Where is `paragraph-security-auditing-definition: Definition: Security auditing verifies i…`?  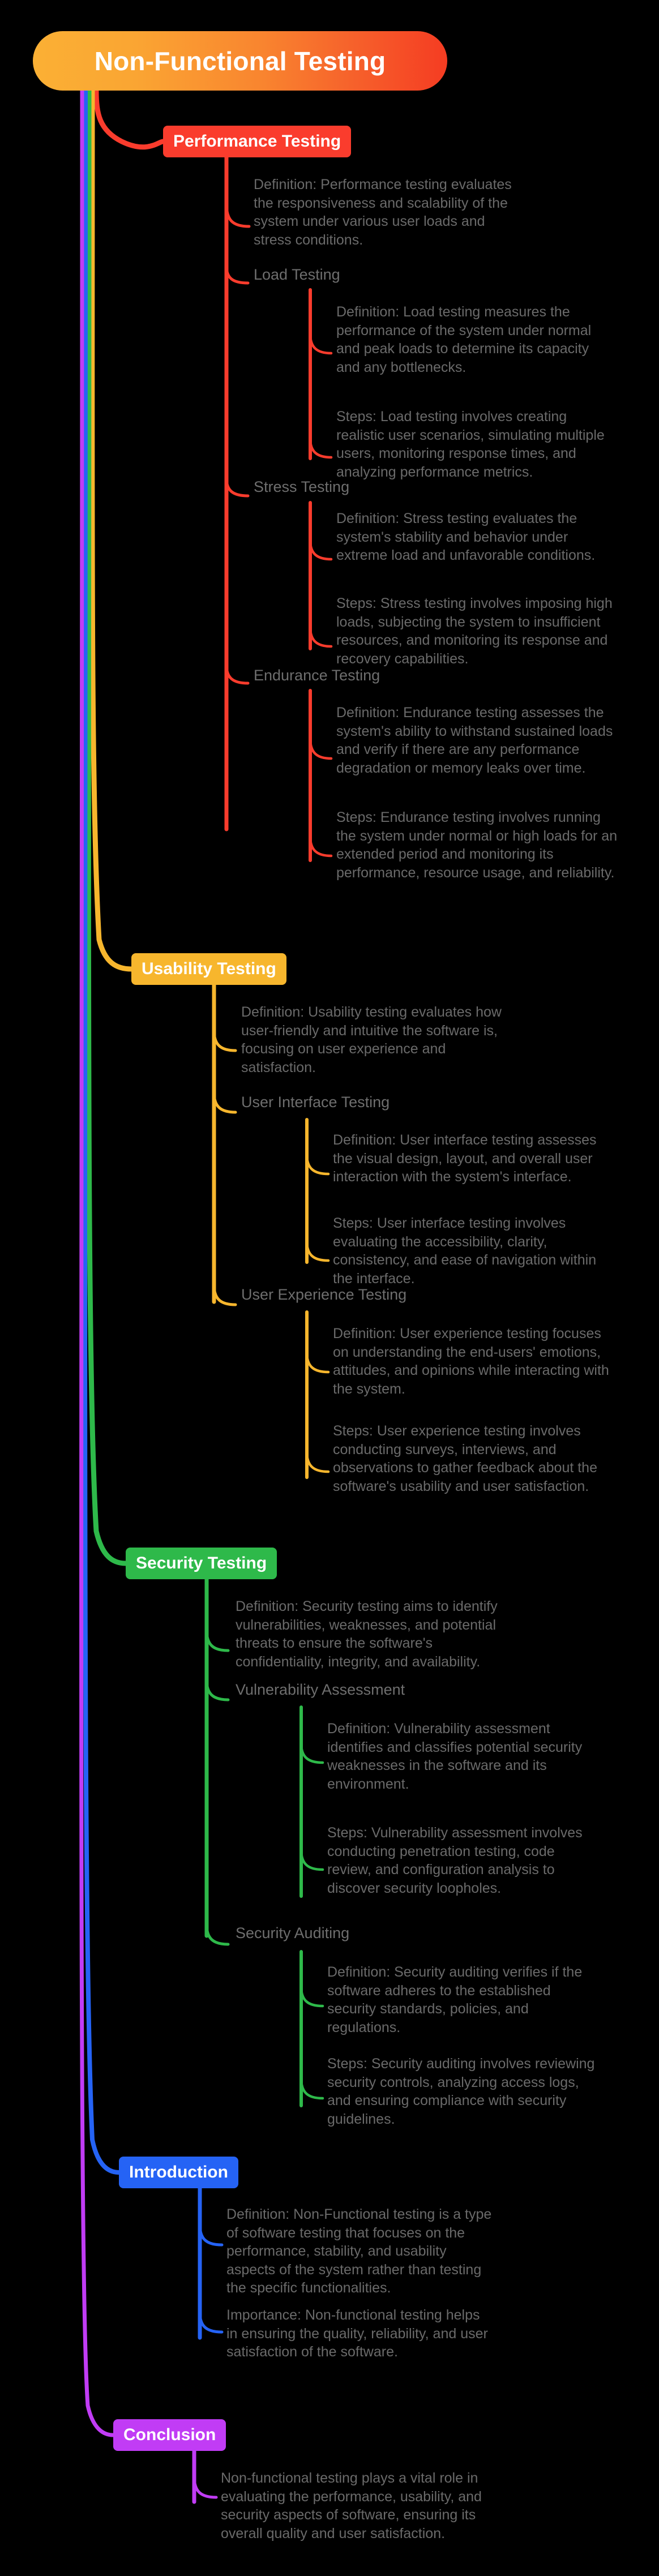
paragraph-security-auditing-definition: Definition: Security auditing verifies i… is located at coordinates (455, 1999).